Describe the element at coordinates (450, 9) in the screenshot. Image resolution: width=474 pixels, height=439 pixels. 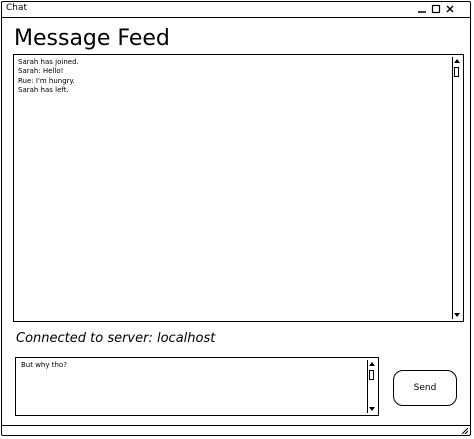
I see `close-icon` at that location.